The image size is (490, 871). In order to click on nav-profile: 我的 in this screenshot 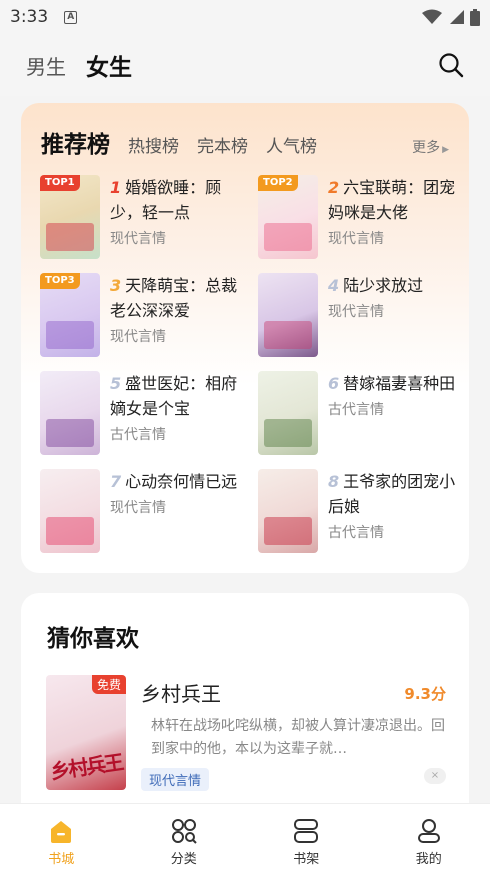, I will do `click(429, 837)`.